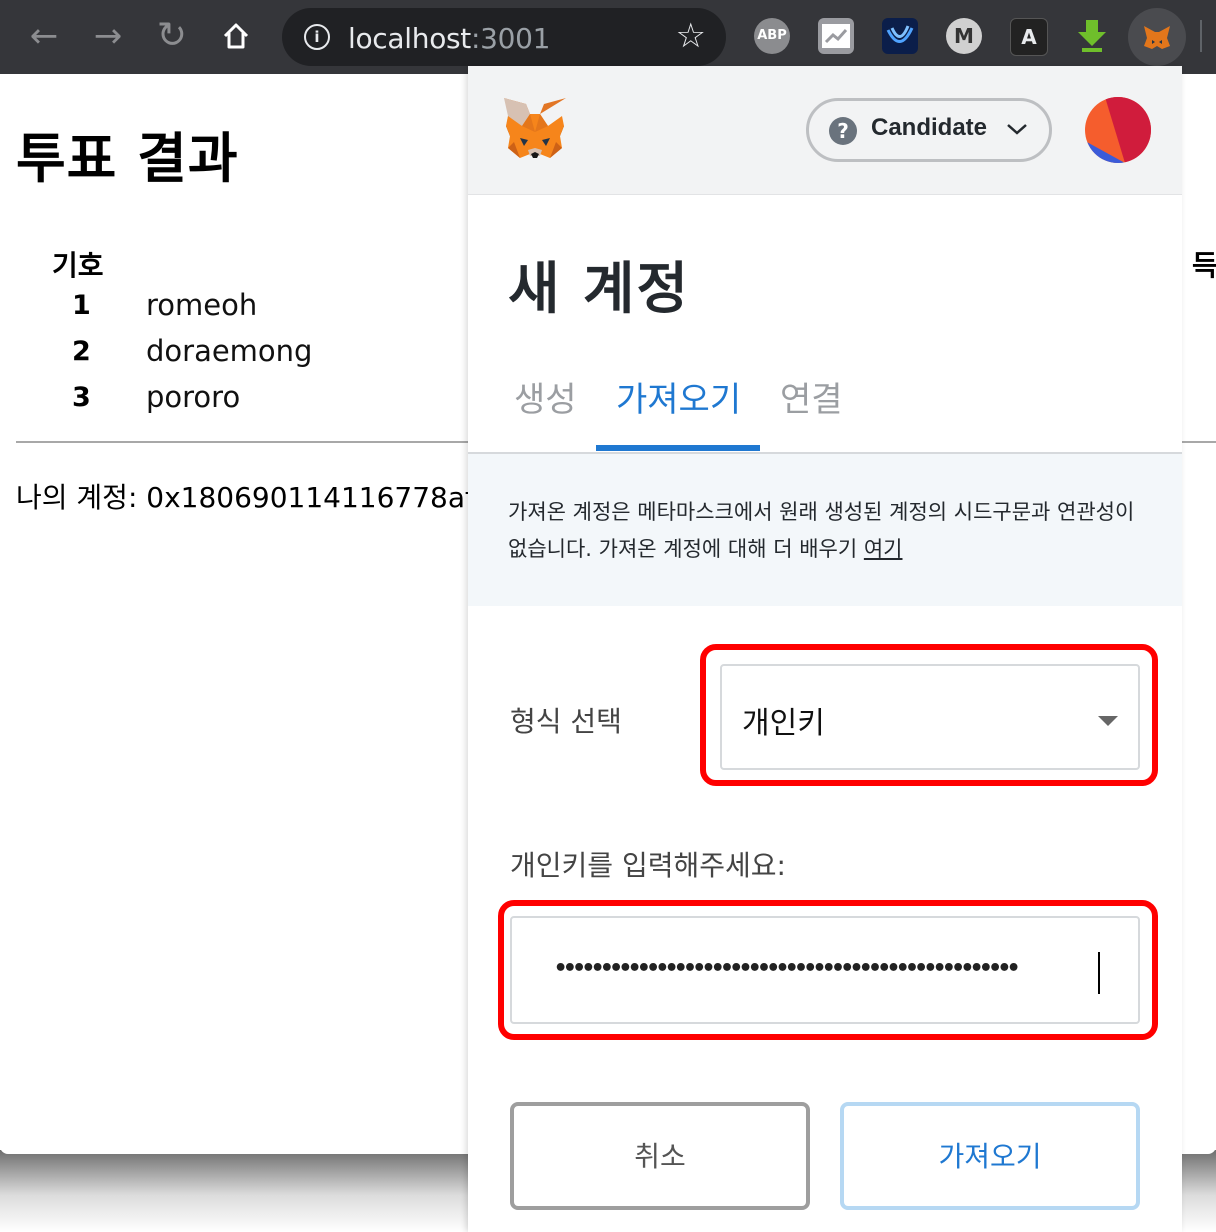  I want to click on learn-more-link: 여기, so click(883, 549).